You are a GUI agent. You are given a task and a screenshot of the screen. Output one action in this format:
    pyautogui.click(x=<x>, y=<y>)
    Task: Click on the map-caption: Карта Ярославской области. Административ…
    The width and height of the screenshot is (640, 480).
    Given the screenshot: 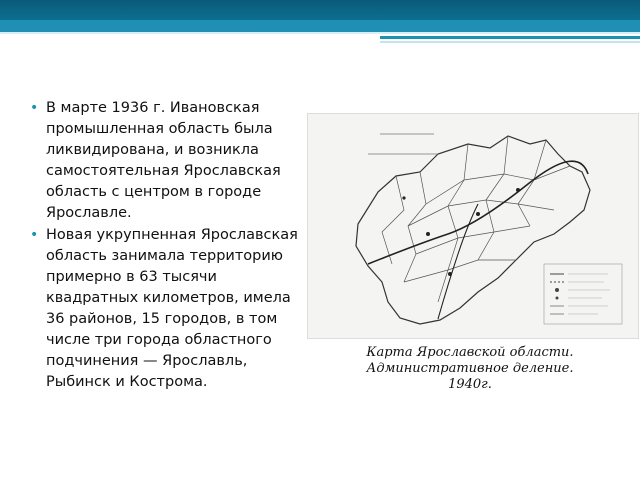 What is the action you would take?
    pyautogui.click(x=470, y=369)
    